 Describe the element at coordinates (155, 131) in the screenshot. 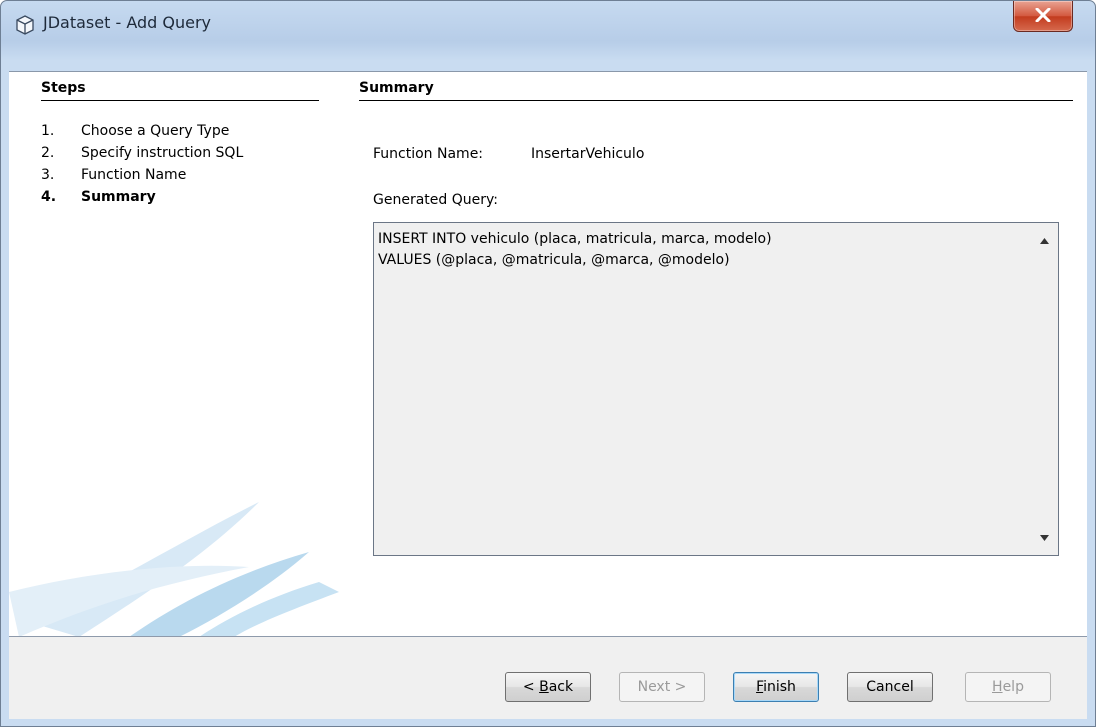

I see `step-label: Choose a Query Type` at that location.